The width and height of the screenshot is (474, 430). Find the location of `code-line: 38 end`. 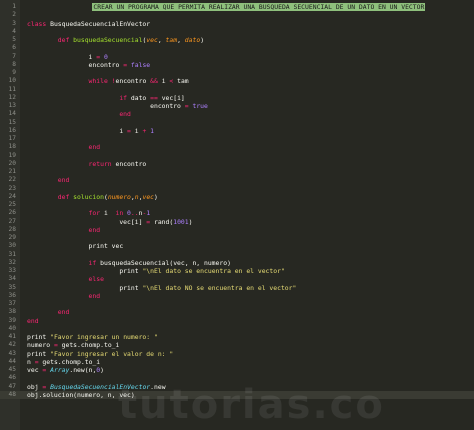

code-line: 38 end is located at coordinates (237, 312).